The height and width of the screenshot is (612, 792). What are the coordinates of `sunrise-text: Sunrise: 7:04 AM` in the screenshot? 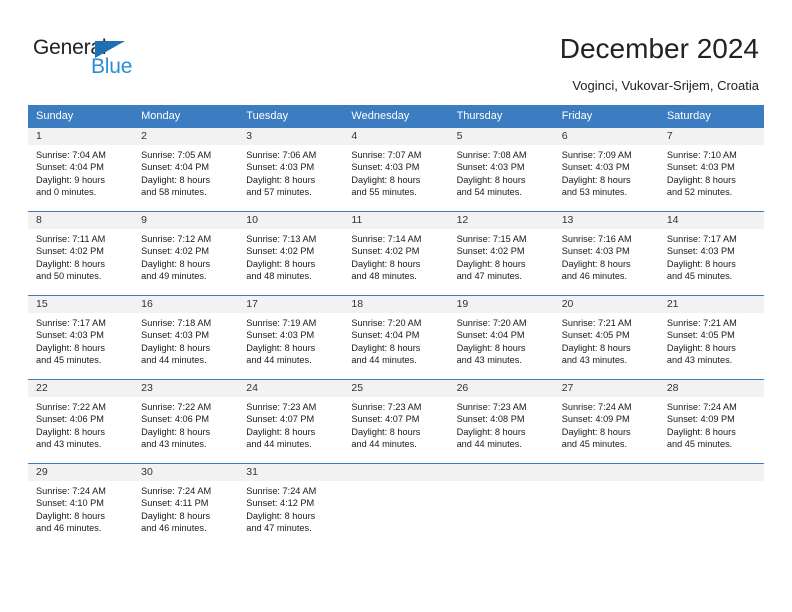 It's located at (71, 155).